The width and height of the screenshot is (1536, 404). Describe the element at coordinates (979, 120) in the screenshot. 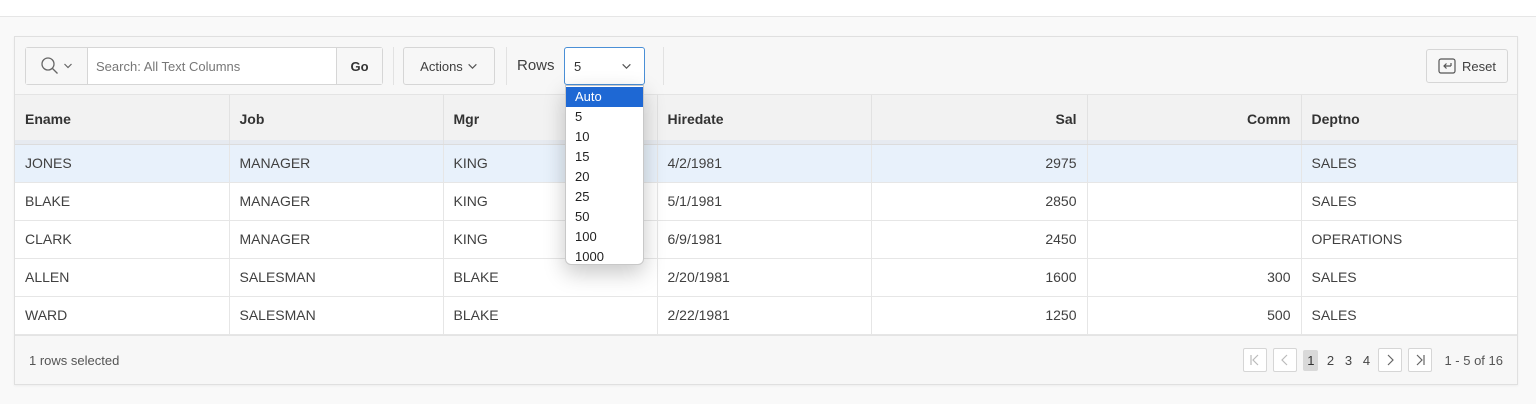

I see `column-header-sal: Sal` at that location.